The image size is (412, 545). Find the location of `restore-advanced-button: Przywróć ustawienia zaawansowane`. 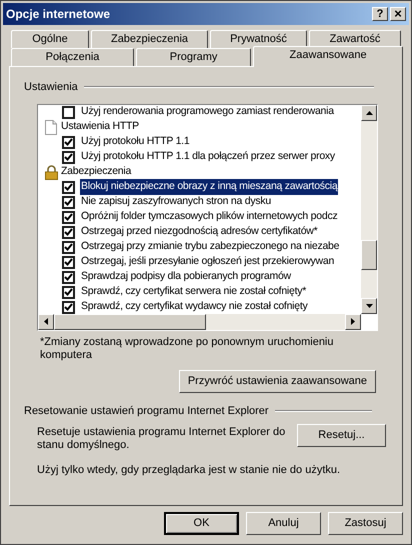

restore-advanced-button: Przywróć ustawienia zaawansowane is located at coordinates (277, 381).